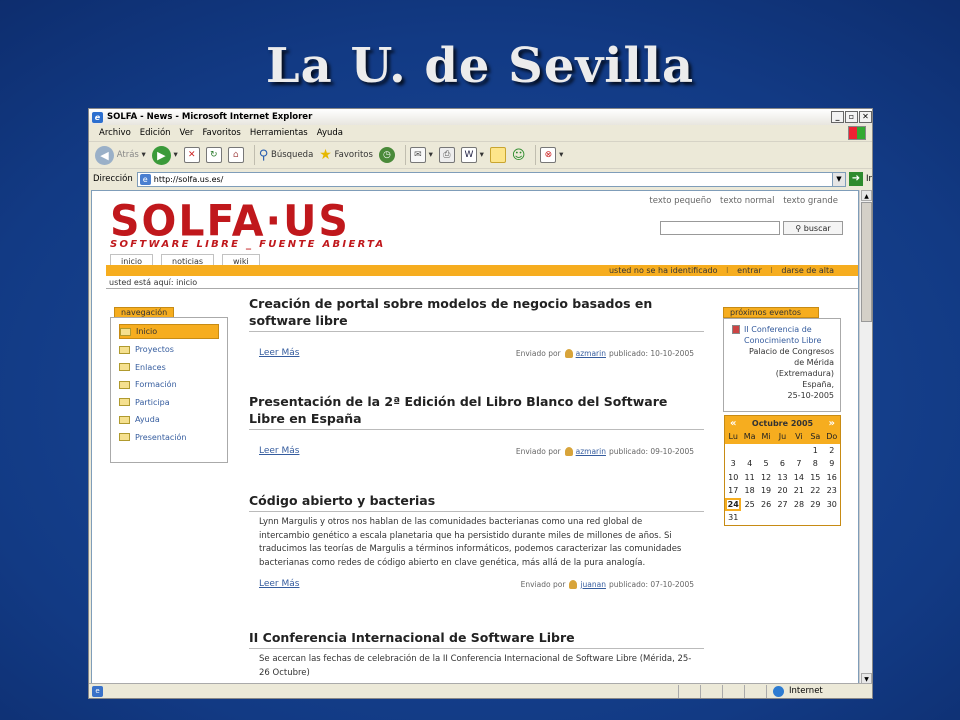 This screenshot has width=960, height=720. Describe the element at coordinates (497, 155) in the screenshot. I see `discuss-button` at that location.